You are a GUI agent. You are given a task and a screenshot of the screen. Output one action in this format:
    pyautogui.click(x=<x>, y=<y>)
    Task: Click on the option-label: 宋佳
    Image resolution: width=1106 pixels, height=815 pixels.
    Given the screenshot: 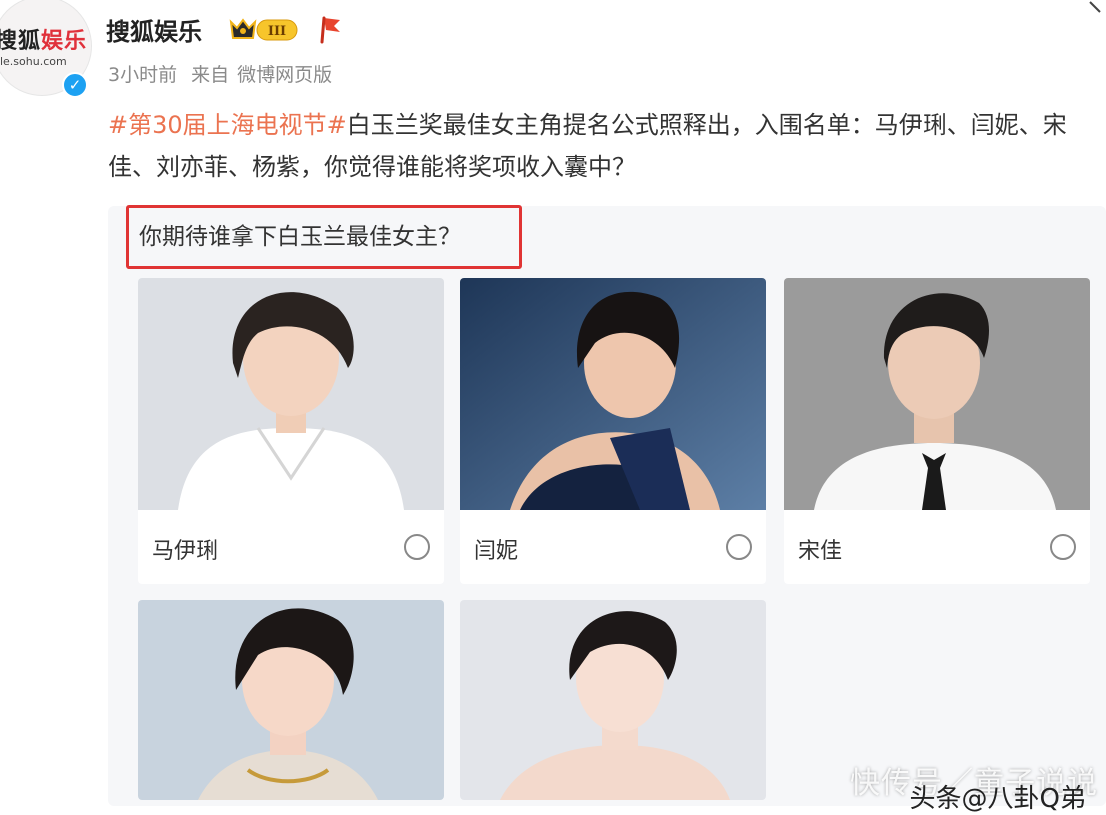 What is the action you would take?
    pyautogui.click(x=820, y=551)
    